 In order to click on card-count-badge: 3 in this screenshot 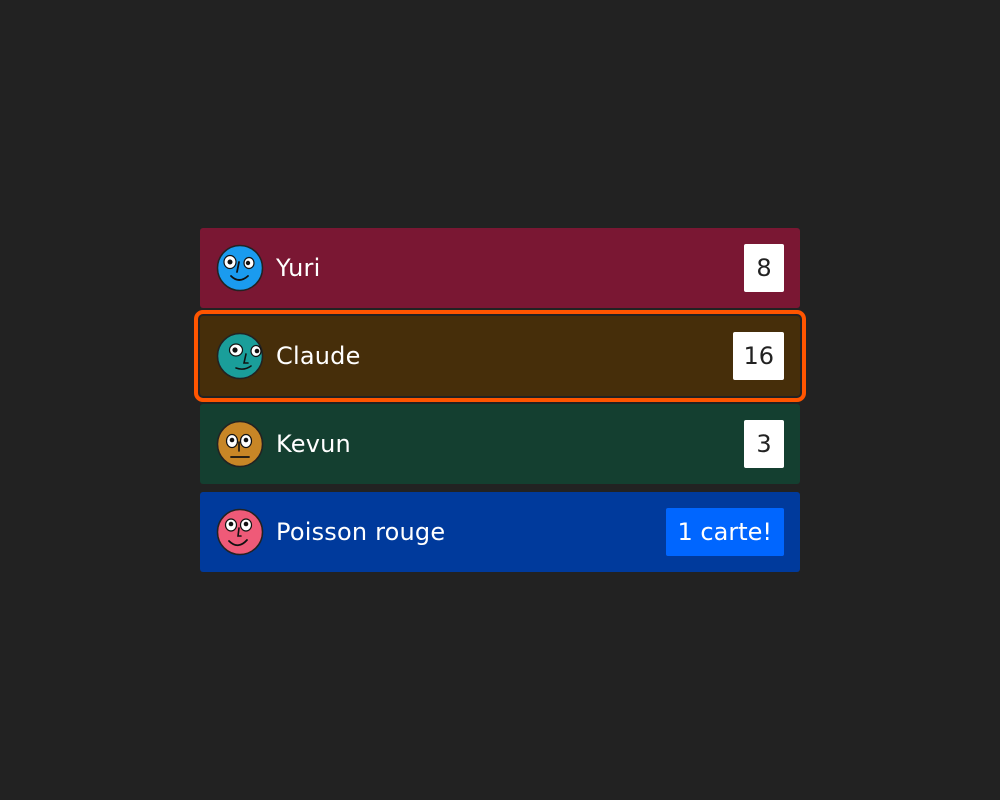, I will do `click(764, 444)`.